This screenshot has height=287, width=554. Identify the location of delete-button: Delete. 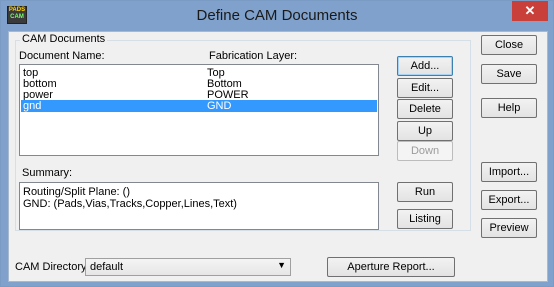
(425, 109).